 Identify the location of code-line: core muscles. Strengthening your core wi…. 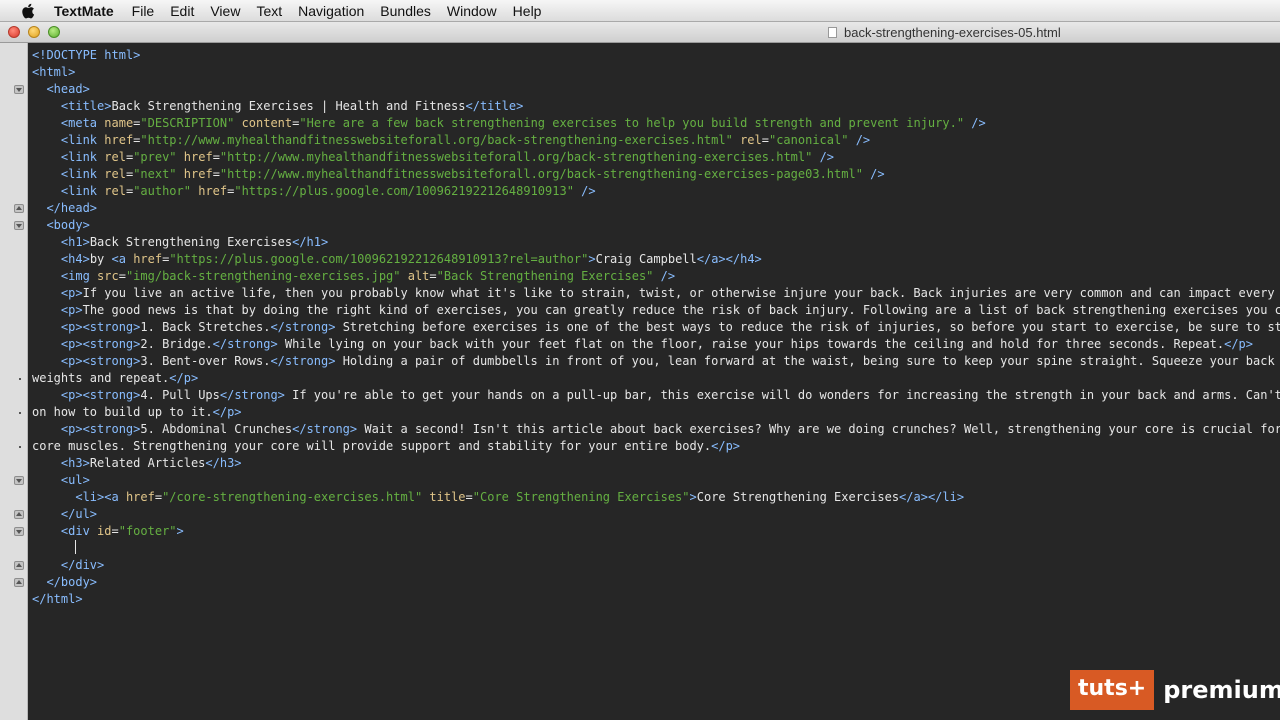
(656, 446).